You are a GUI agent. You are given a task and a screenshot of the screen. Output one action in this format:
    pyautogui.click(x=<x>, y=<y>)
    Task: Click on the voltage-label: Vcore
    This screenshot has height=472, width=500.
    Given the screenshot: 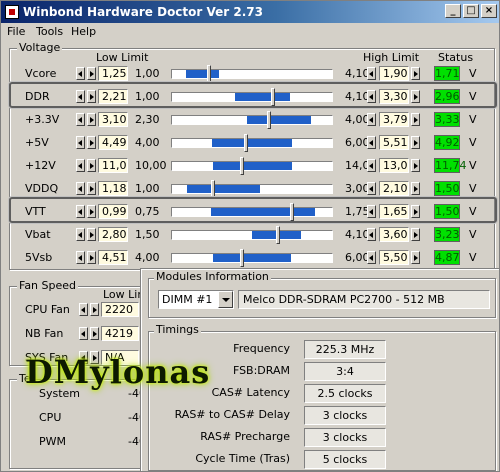 What is the action you would take?
    pyautogui.click(x=41, y=73)
    